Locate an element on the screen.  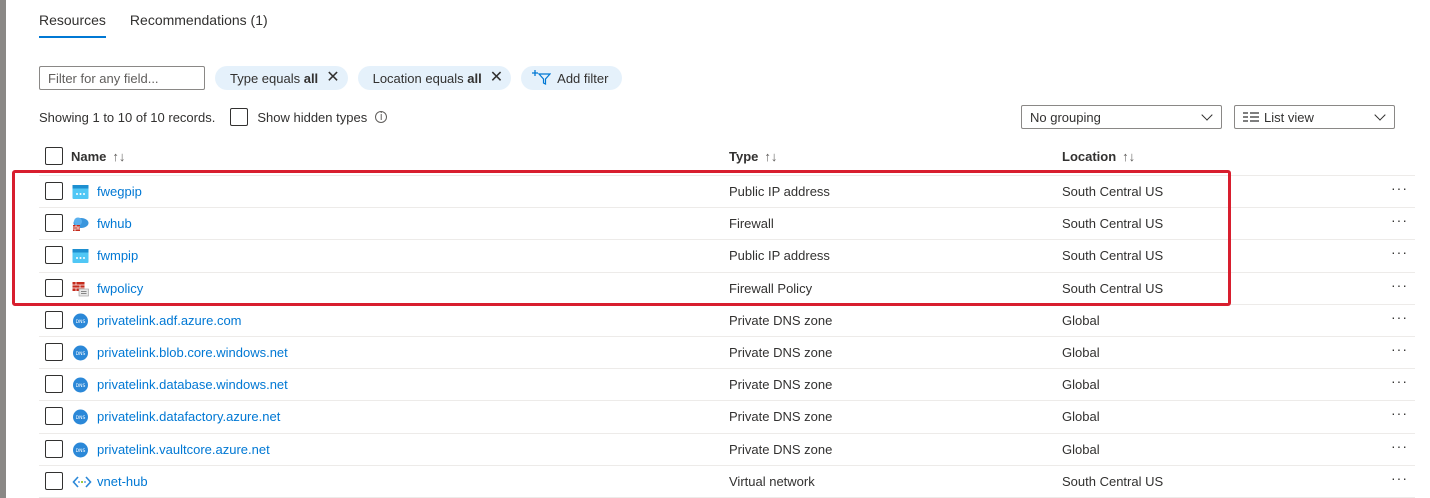
column-location-label: Location is located at coordinates (1089, 156).